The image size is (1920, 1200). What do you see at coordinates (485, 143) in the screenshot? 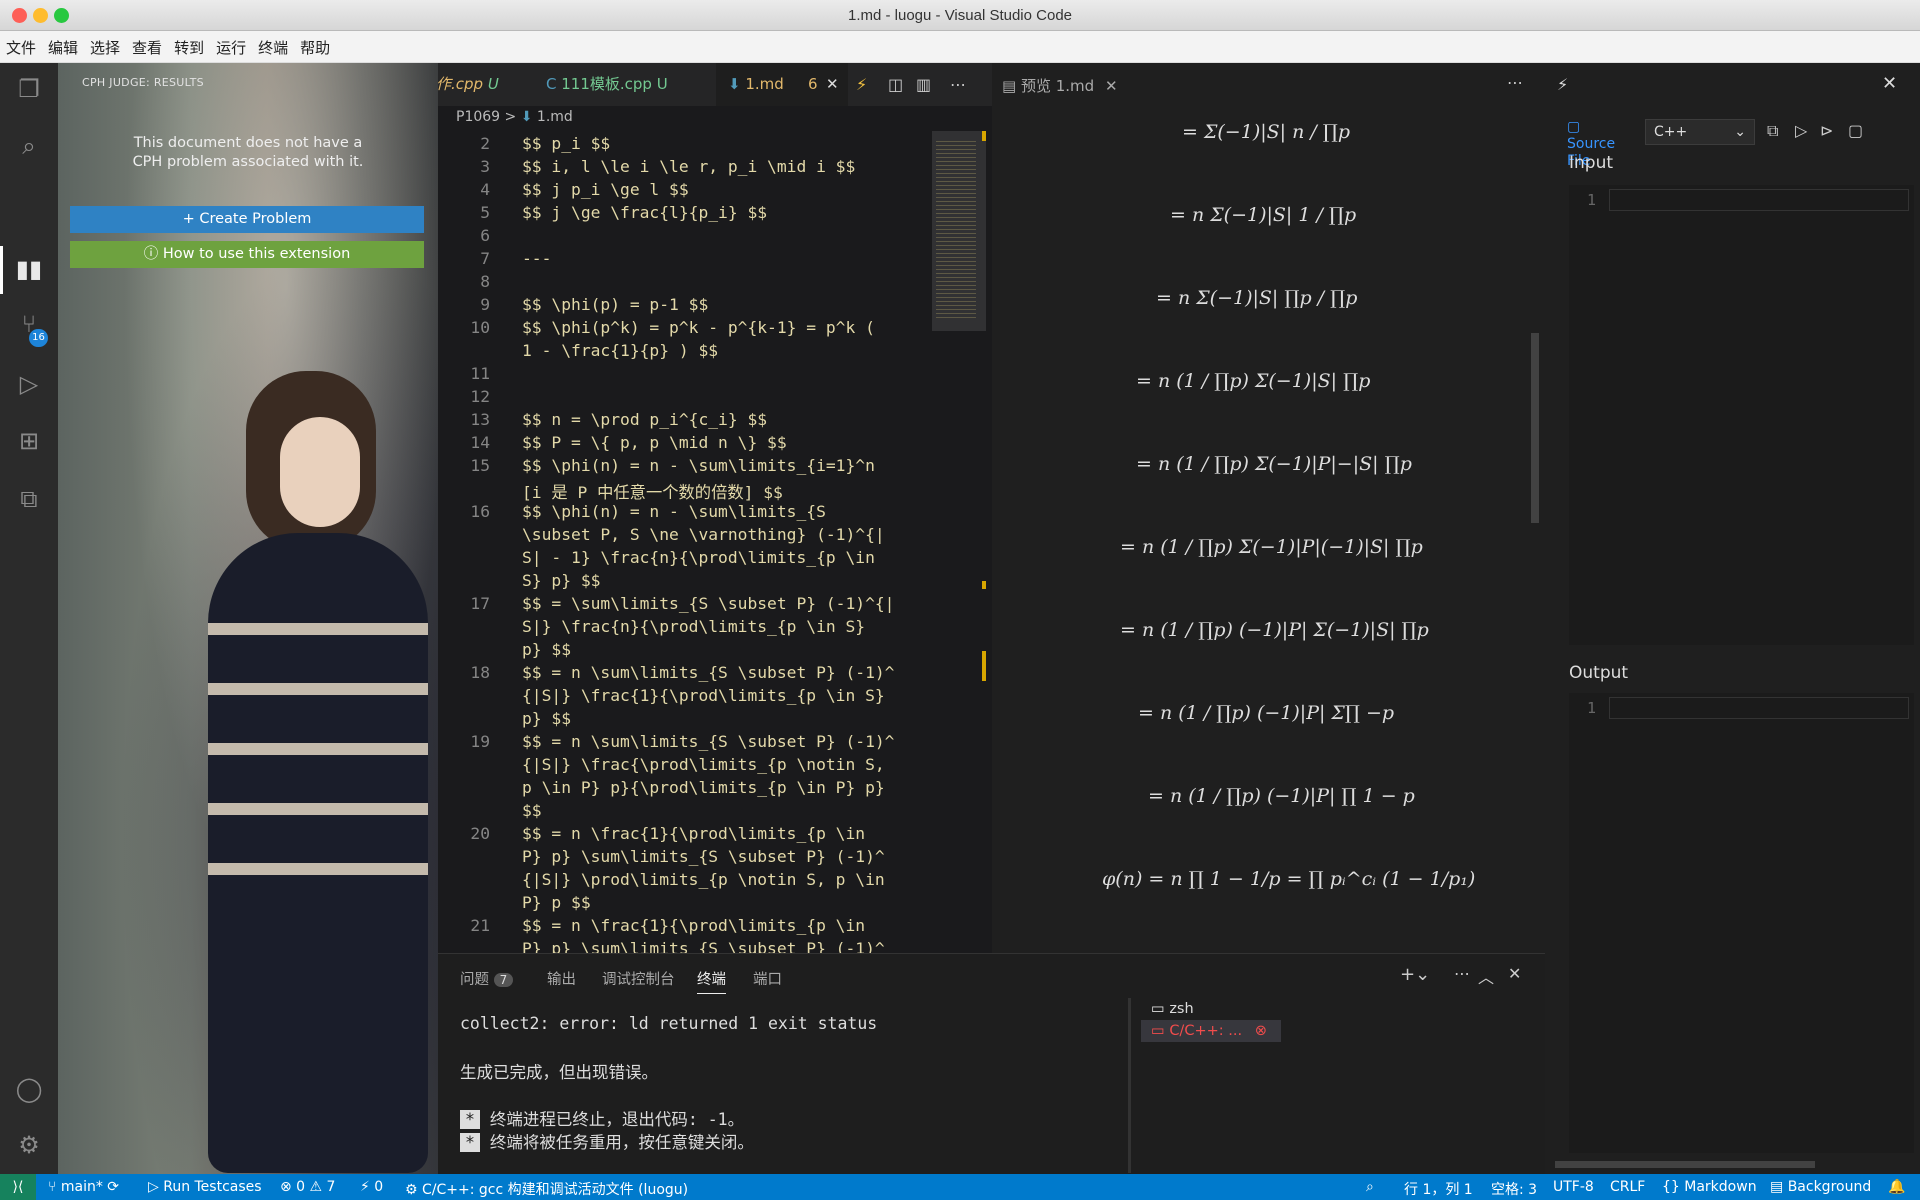
I see `line-number: 2` at bounding box center [485, 143].